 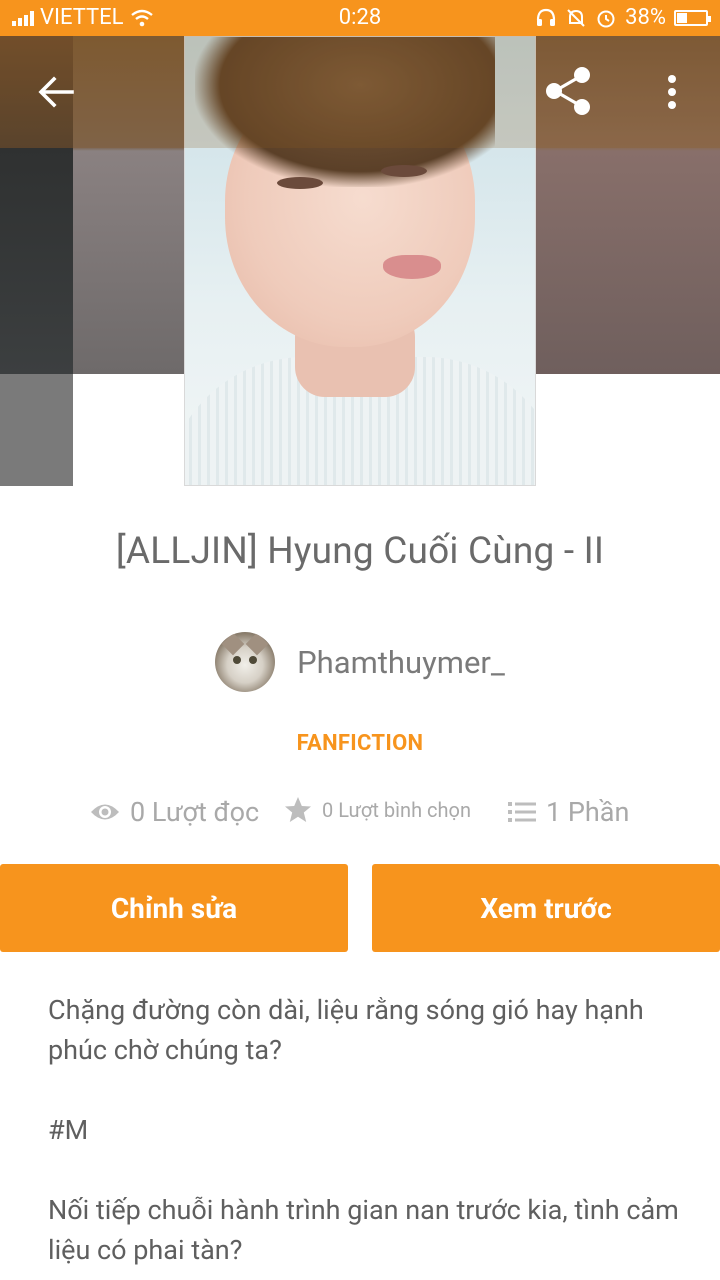 I want to click on star-icon, so click(x=298, y=809).